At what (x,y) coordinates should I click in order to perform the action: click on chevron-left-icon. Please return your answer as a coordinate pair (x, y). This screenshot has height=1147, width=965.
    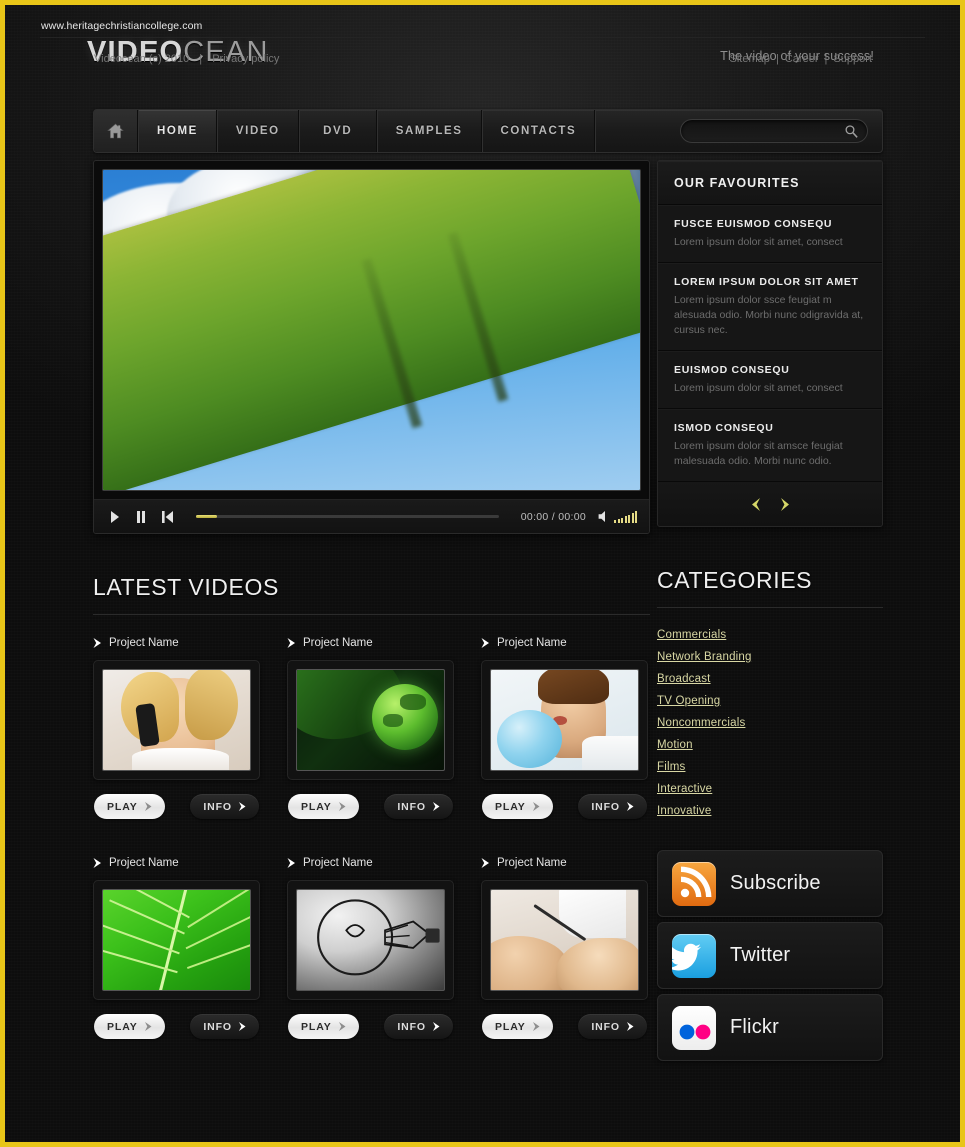
    Looking at the image, I should click on (755, 504).